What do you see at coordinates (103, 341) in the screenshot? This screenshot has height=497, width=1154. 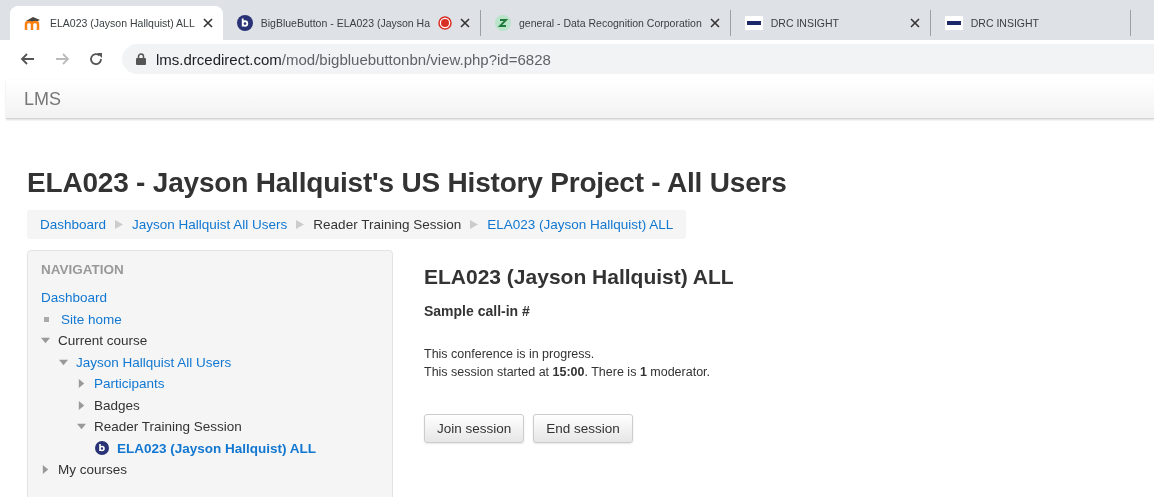 I see `nav-item: Current course` at bounding box center [103, 341].